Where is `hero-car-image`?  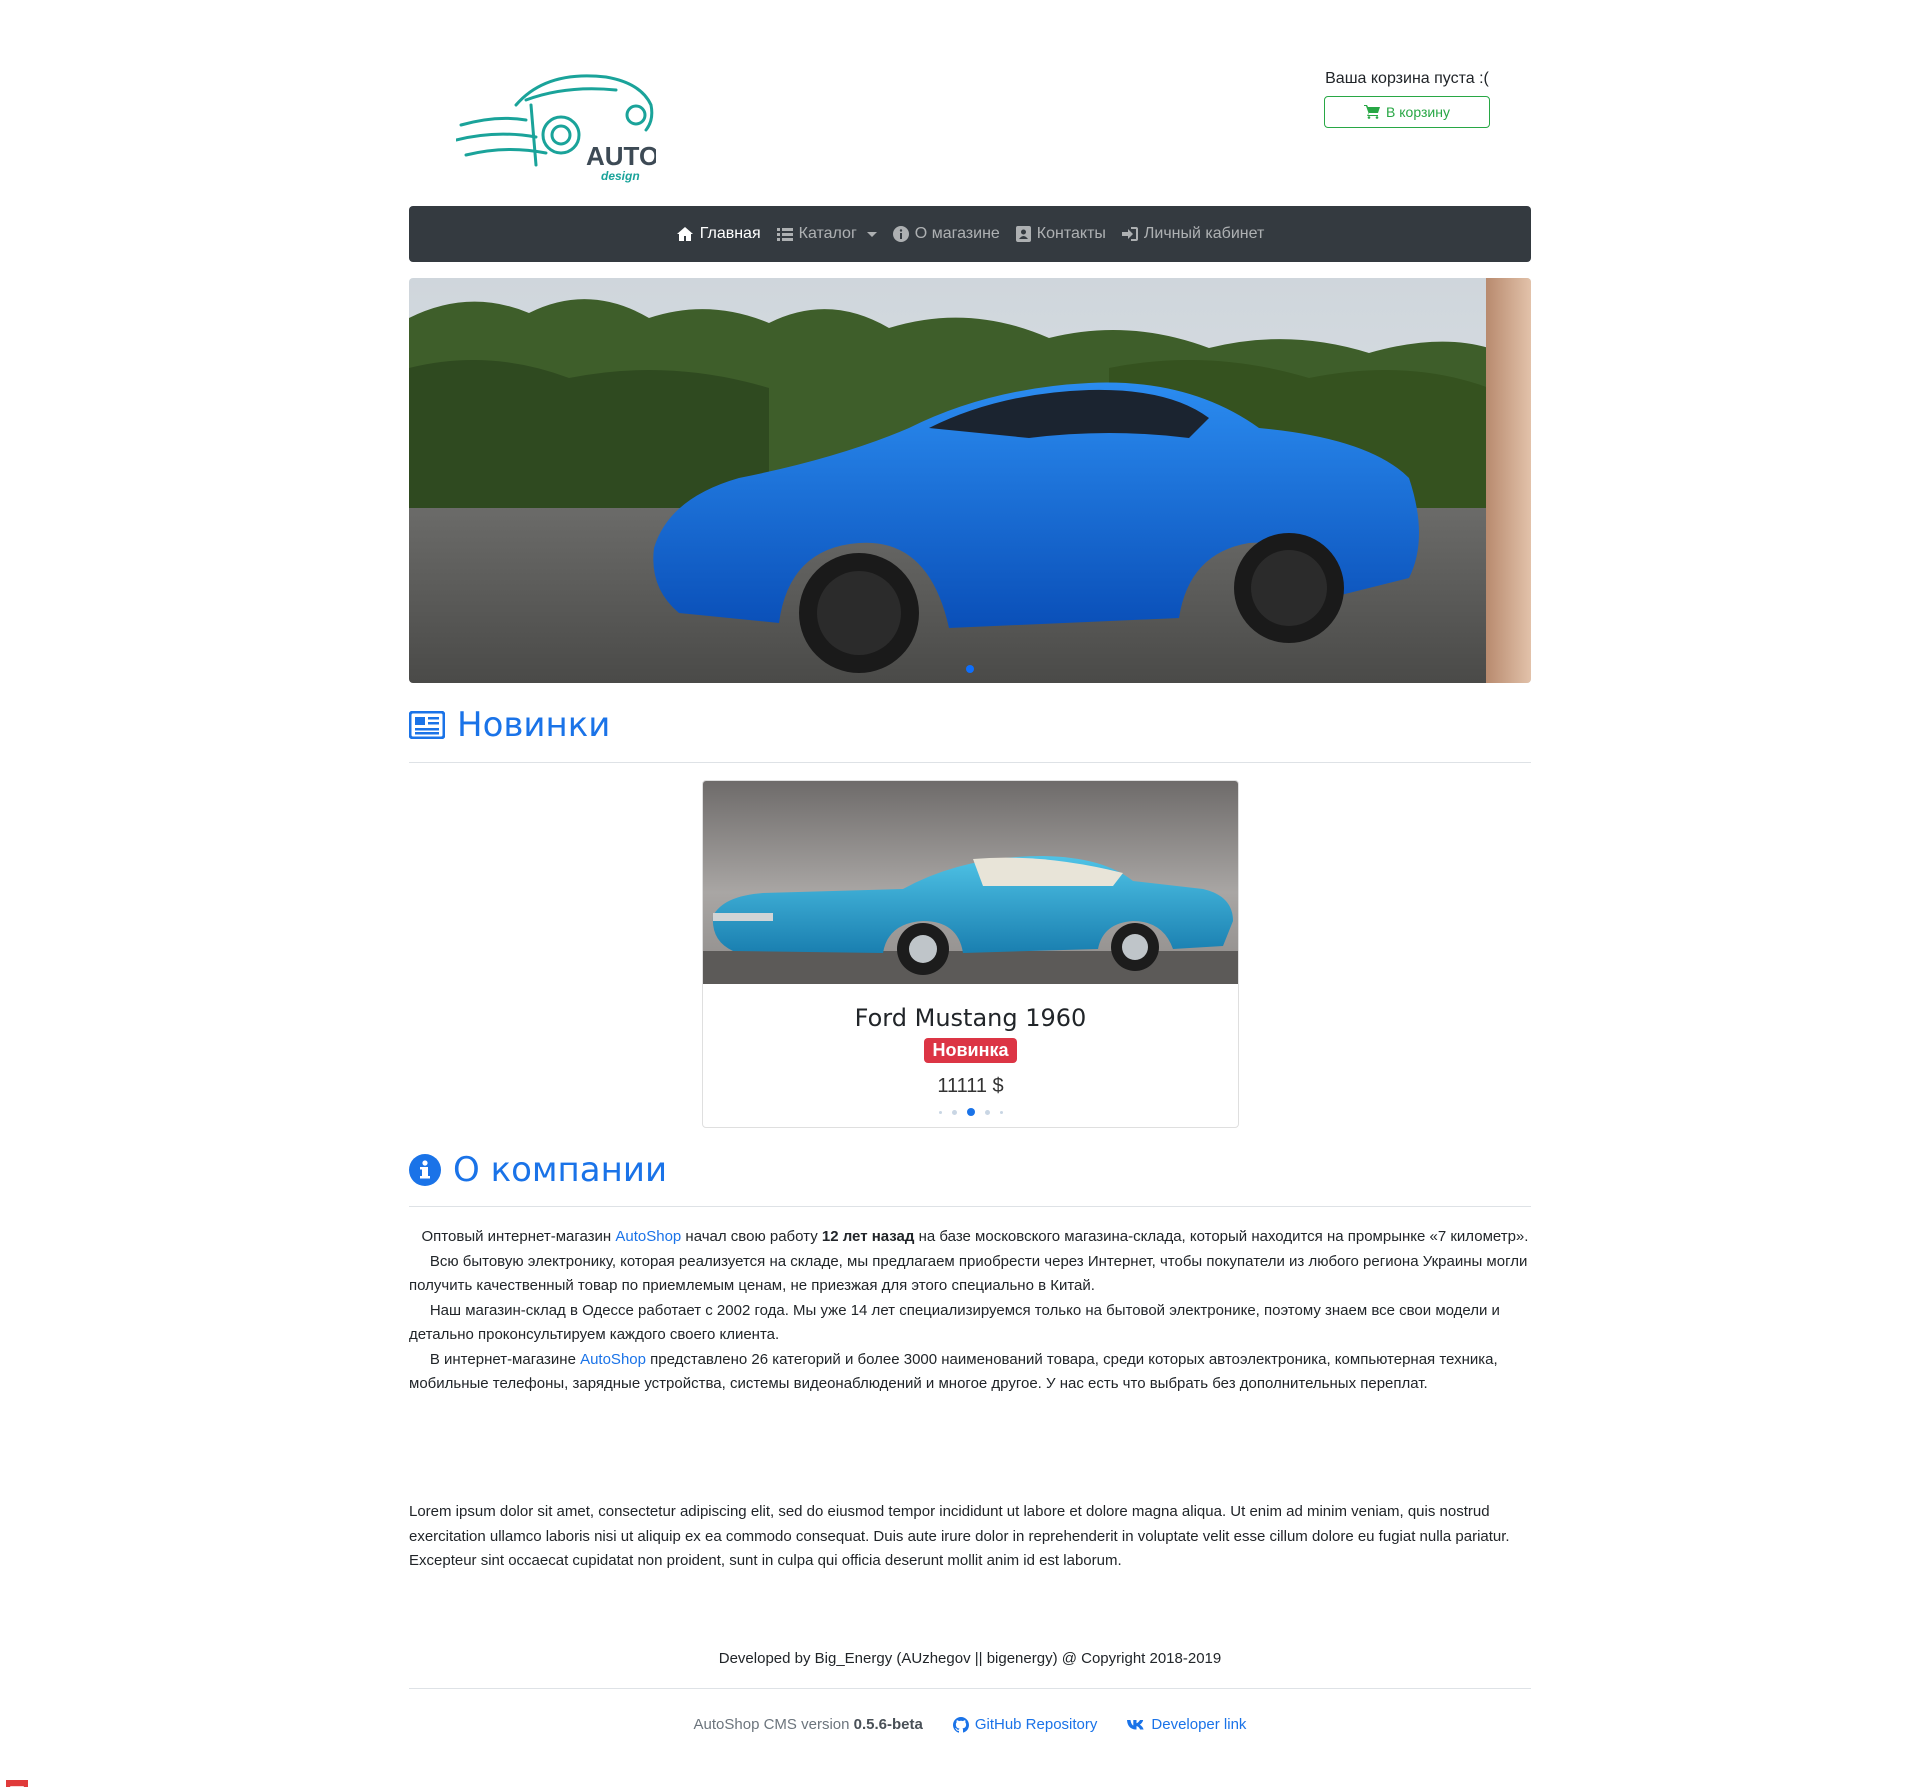 hero-car-image is located at coordinates (970, 480).